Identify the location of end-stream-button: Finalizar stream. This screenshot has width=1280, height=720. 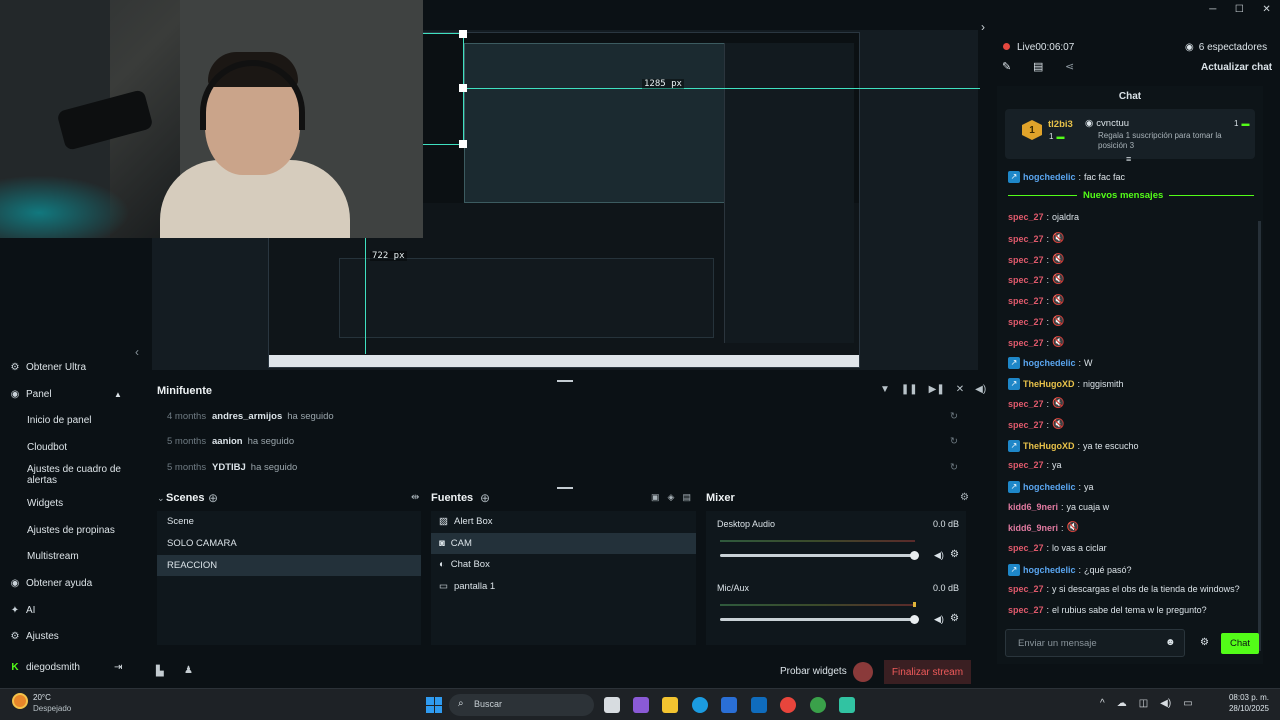
(927, 672).